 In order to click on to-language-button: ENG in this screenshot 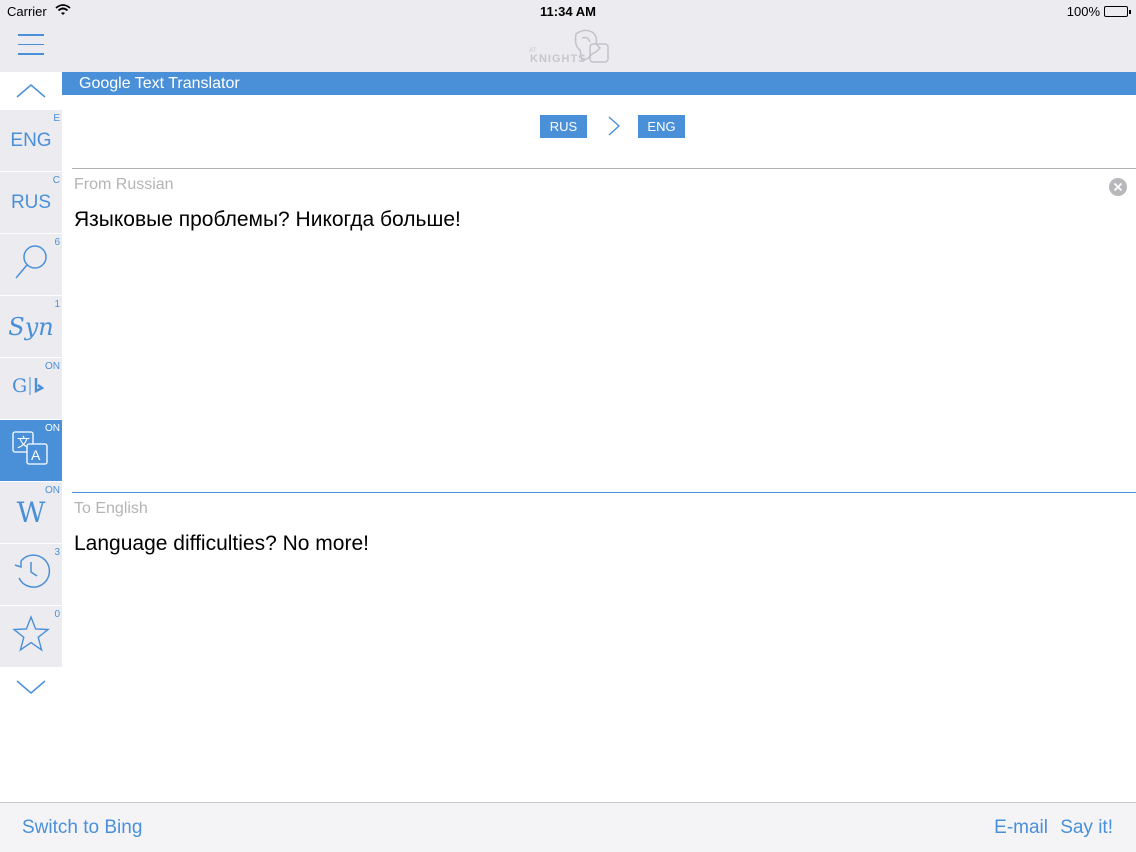, I will do `click(661, 126)`.